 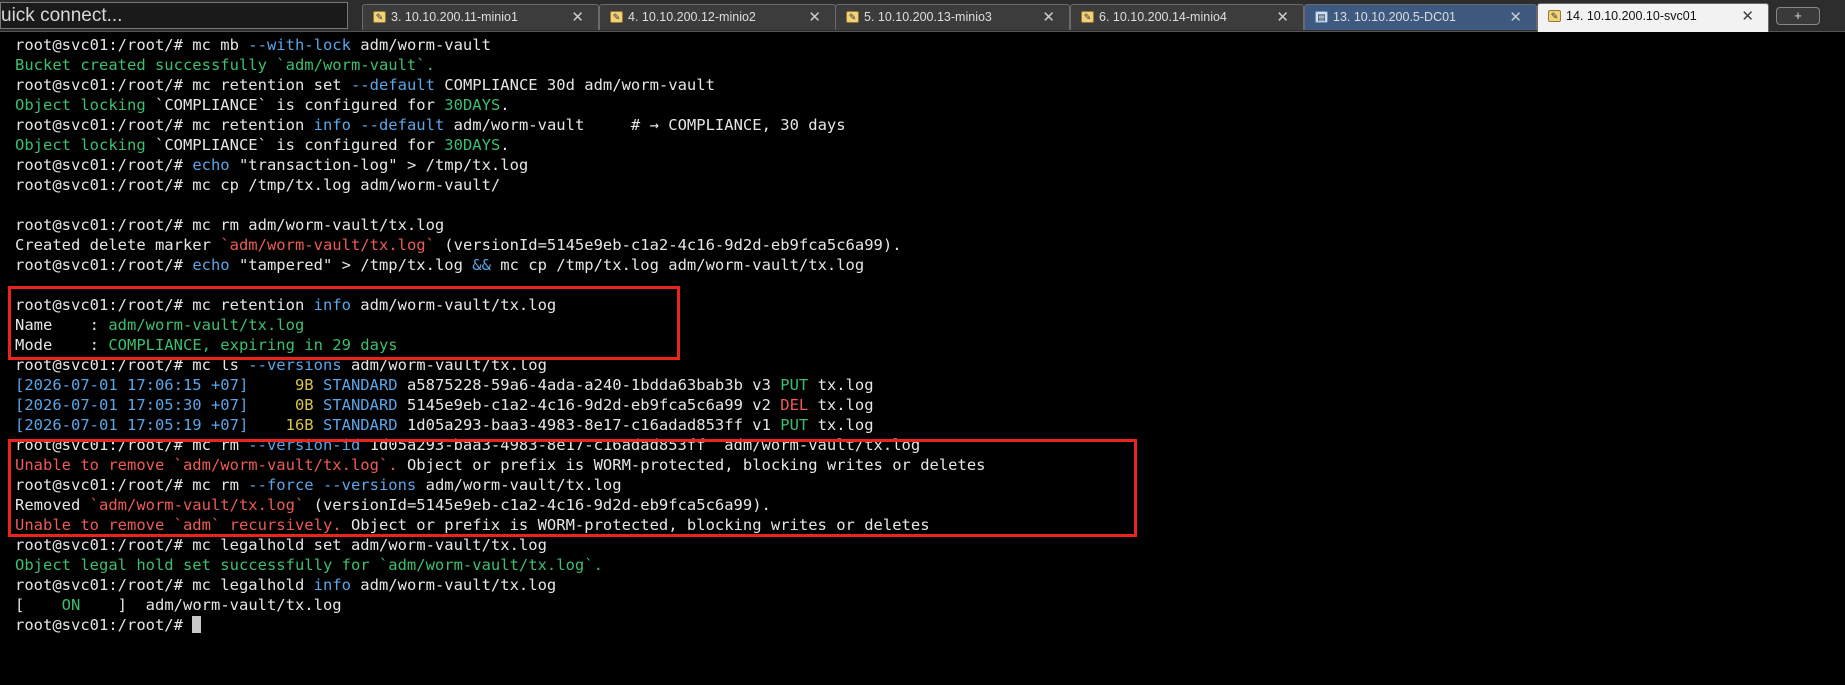 I want to click on terminal-text: mc cp /tmp/tx.log adm/worm-vault/tx.log, so click(x=677, y=265).